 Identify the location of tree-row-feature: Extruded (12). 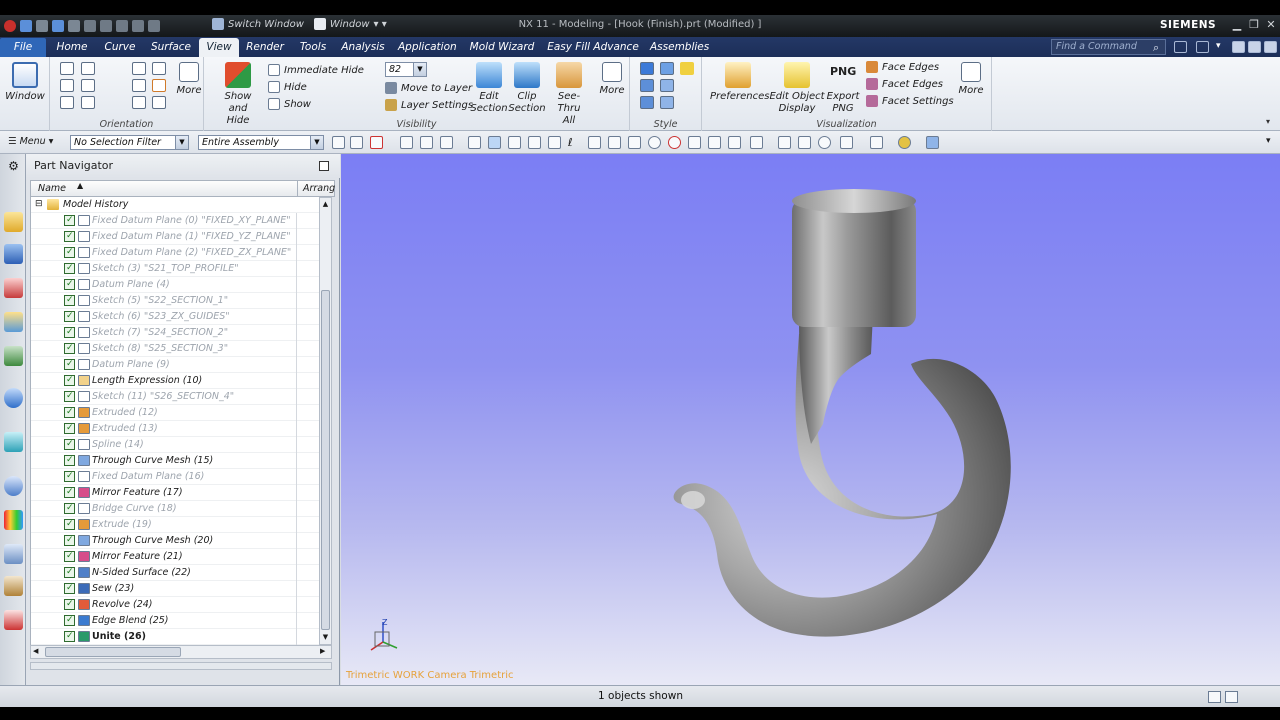
(177, 413).